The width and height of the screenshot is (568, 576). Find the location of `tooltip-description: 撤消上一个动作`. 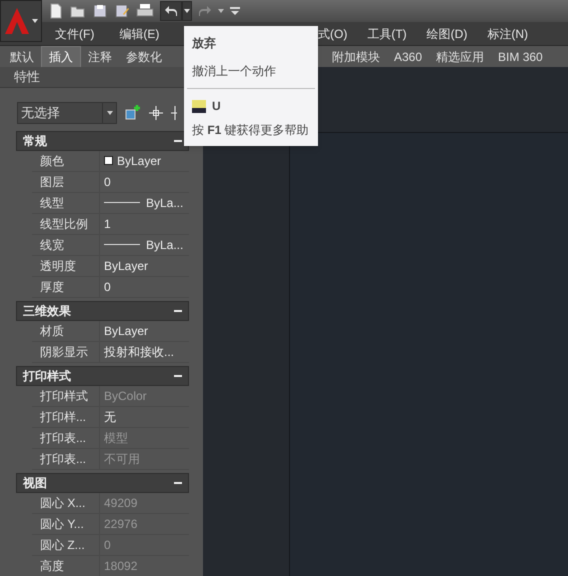

tooltip-description: 撤消上一个动作 is located at coordinates (234, 71).